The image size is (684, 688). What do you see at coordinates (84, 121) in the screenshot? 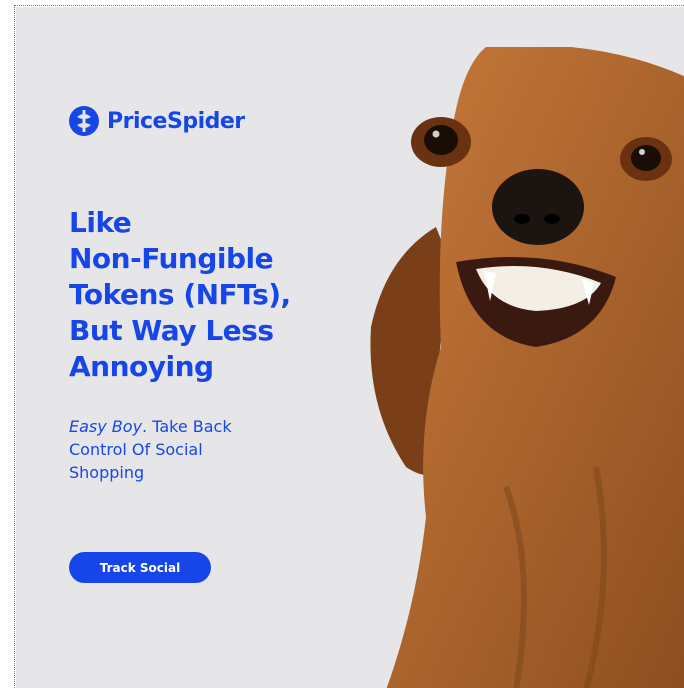
I see `pricespider-logo-icon` at bounding box center [84, 121].